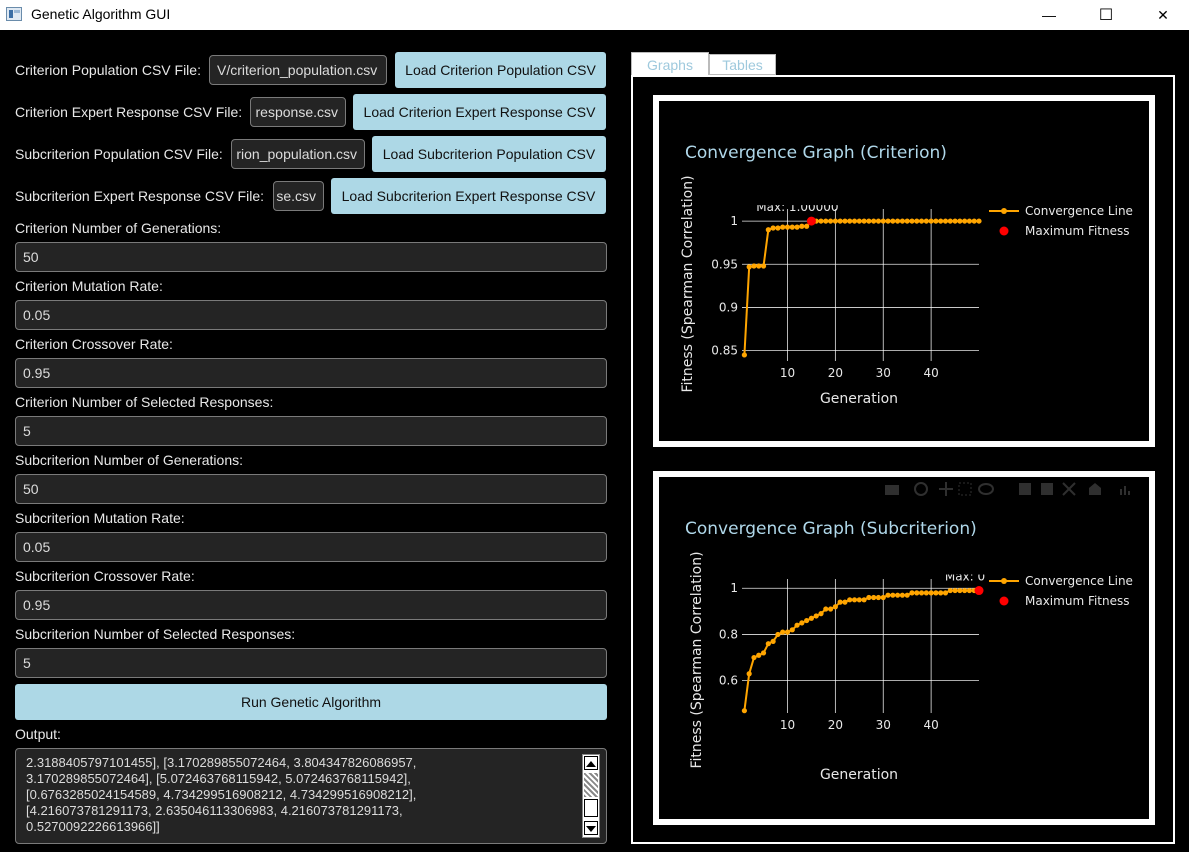 This screenshot has width=1189, height=852. Describe the element at coordinates (892, 490) in the screenshot. I see `camera-icon` at that location.